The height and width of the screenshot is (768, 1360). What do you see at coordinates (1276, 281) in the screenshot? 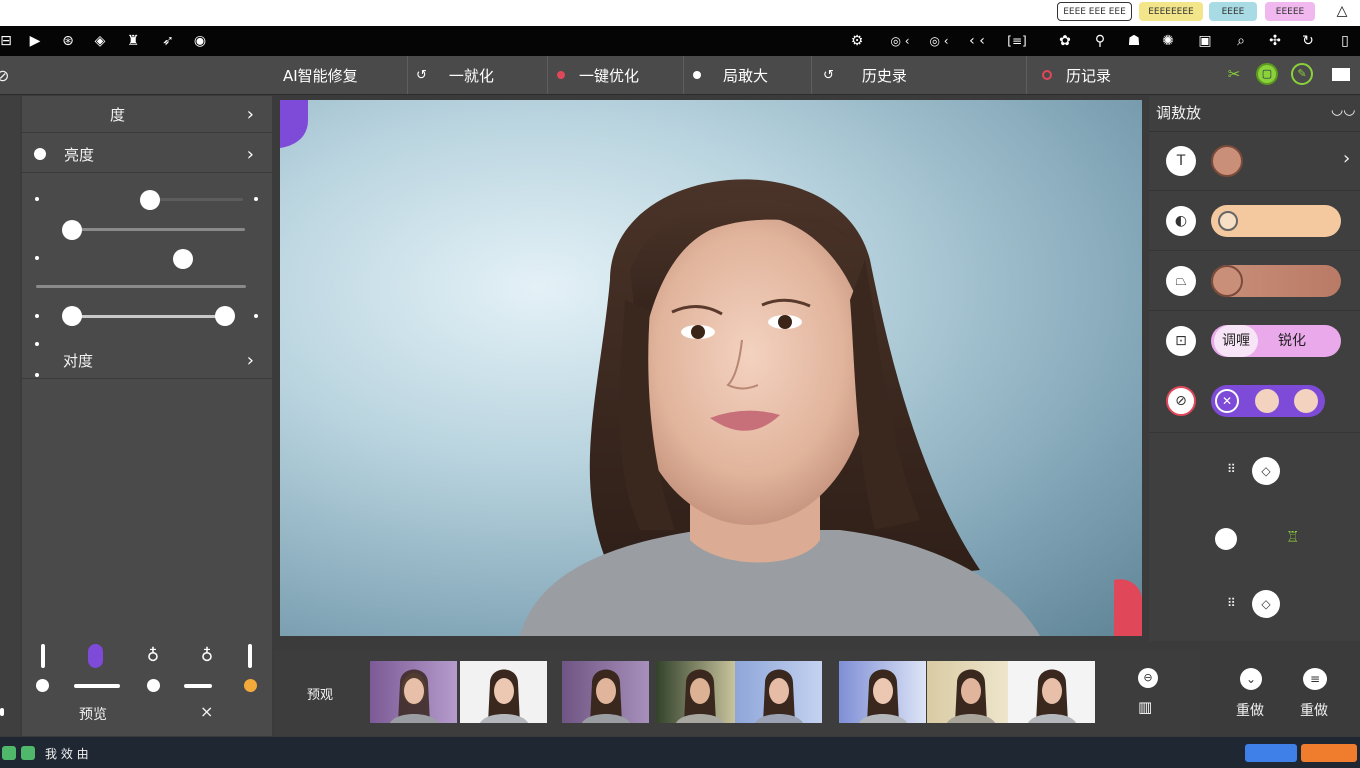
I see `warmth-slider` at bounding box center [1276, 281].